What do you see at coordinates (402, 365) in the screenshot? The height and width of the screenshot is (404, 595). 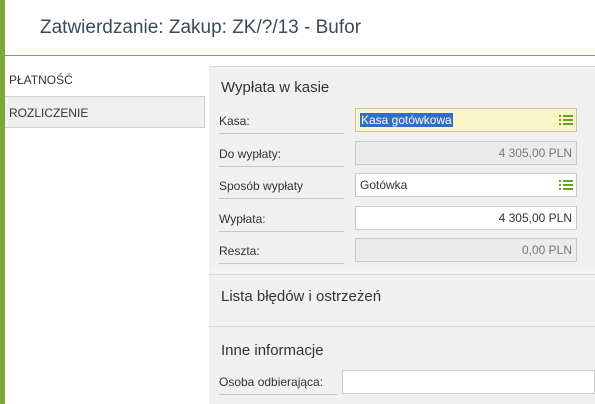 I see `other-info-section: Inne informacje Osoba odbierająca:` at bounding box center [402, 365].